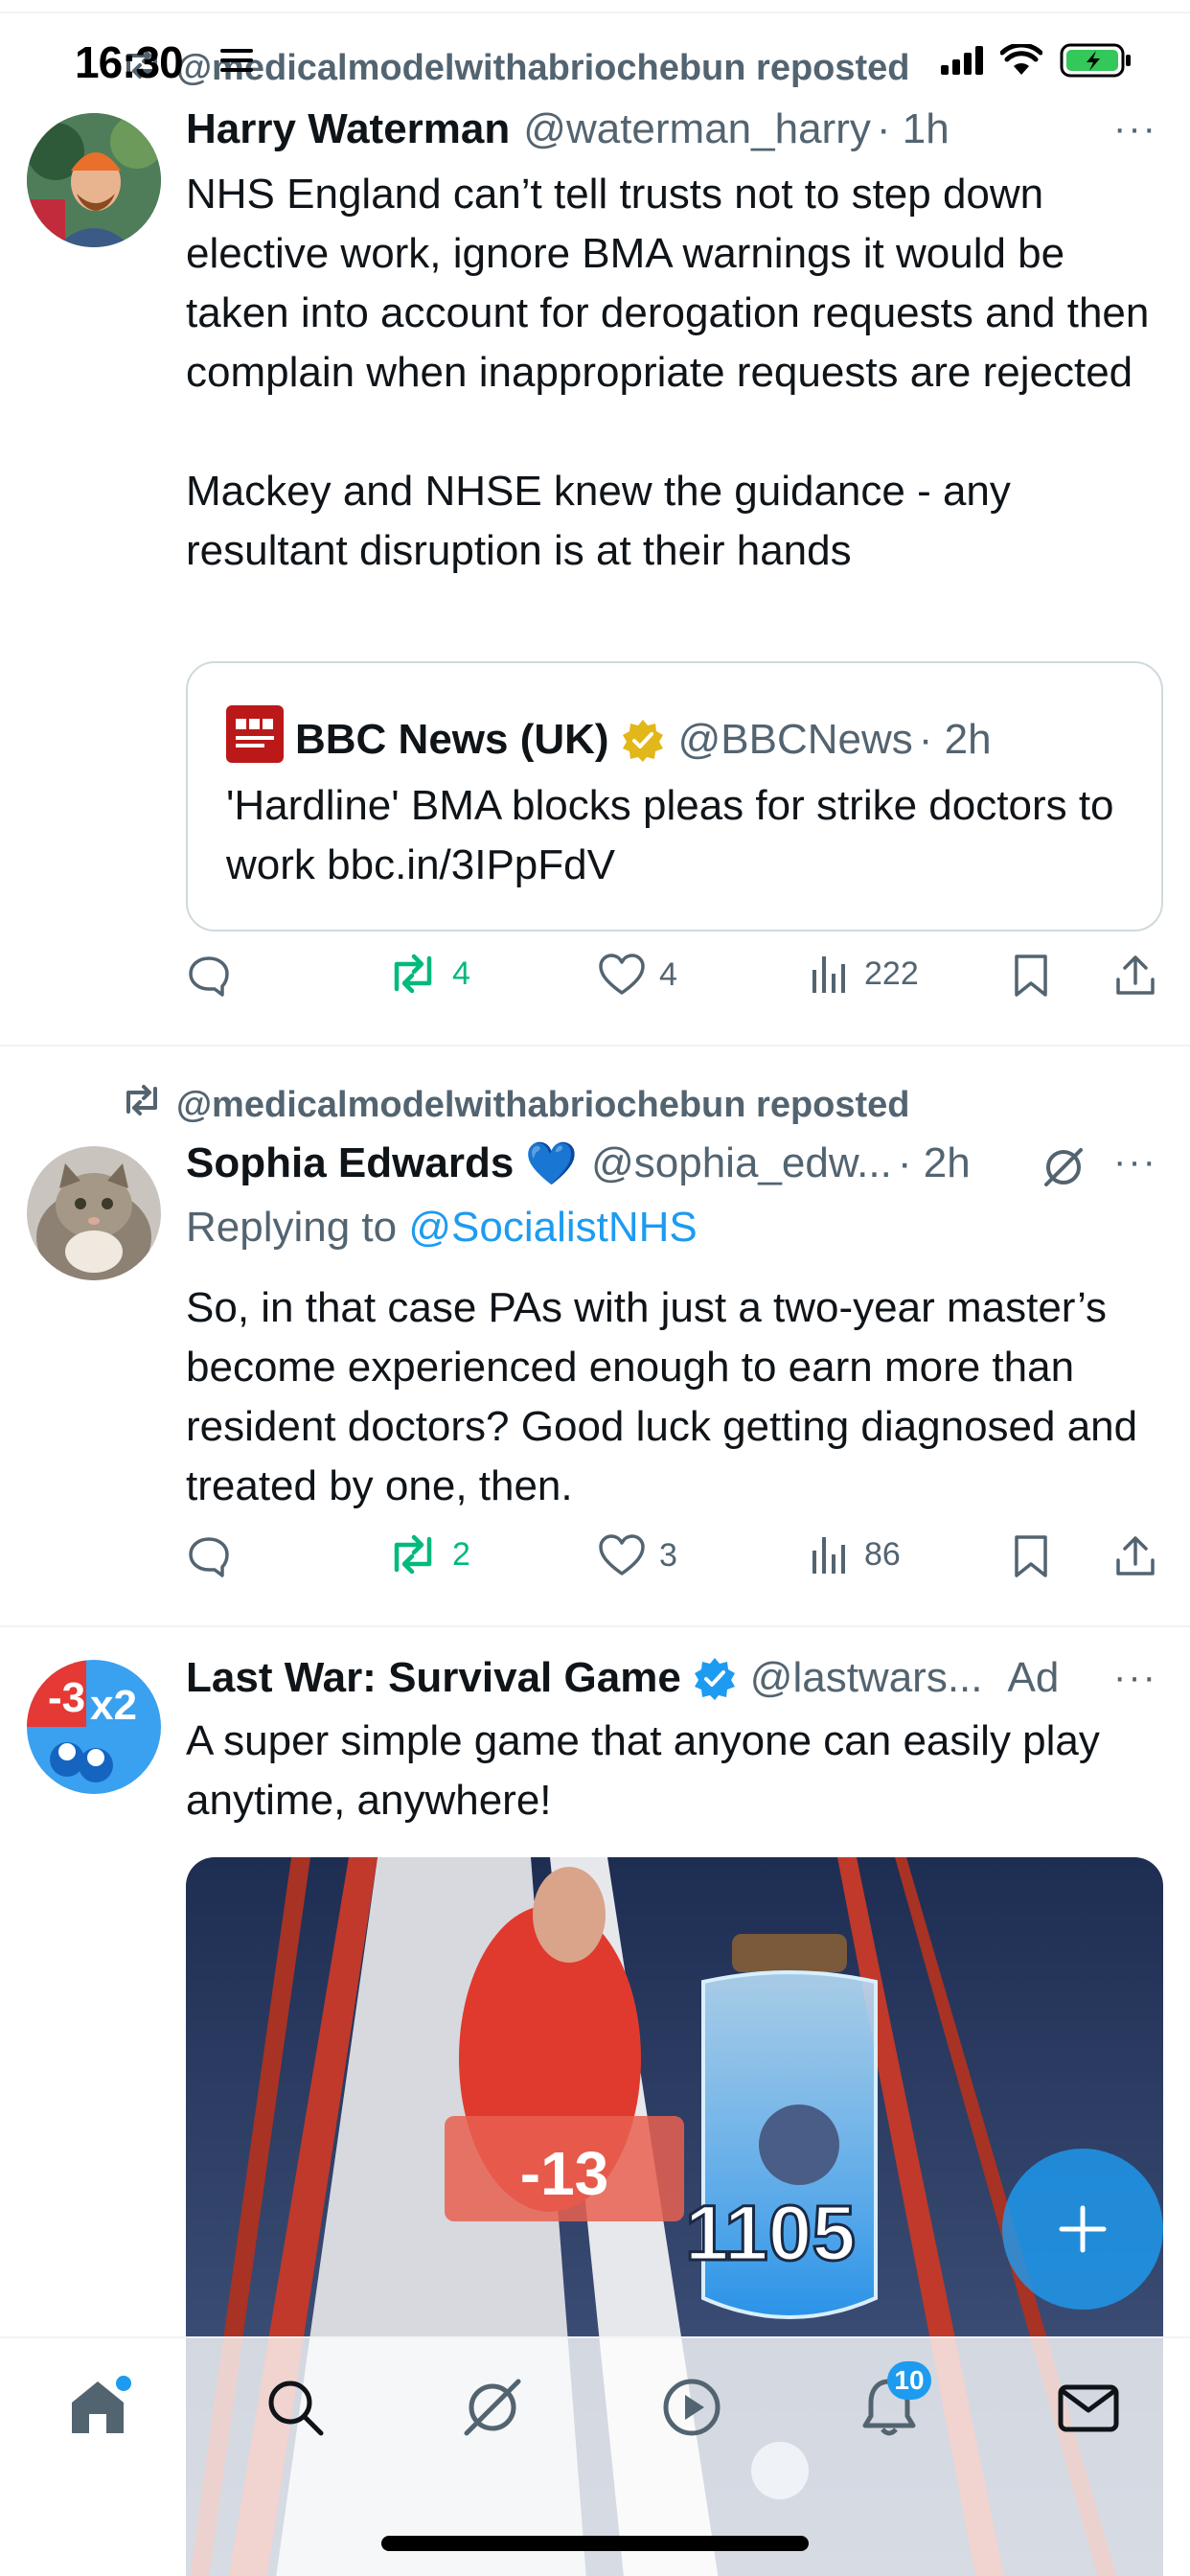 The height and width of the screenshot is (2576, 1190). Describe the element at coordinates (934, 1162) in the screenshot. I see `post-time: · 2h` at that location.